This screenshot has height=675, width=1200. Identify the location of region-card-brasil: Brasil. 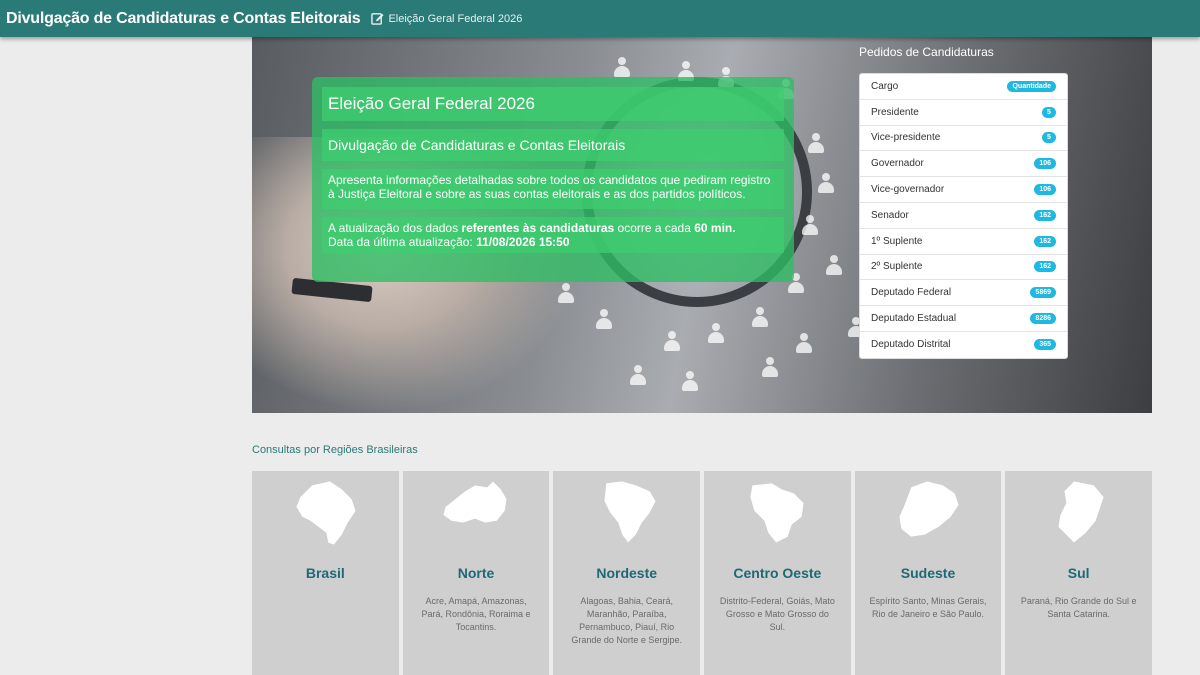
(325, 573).